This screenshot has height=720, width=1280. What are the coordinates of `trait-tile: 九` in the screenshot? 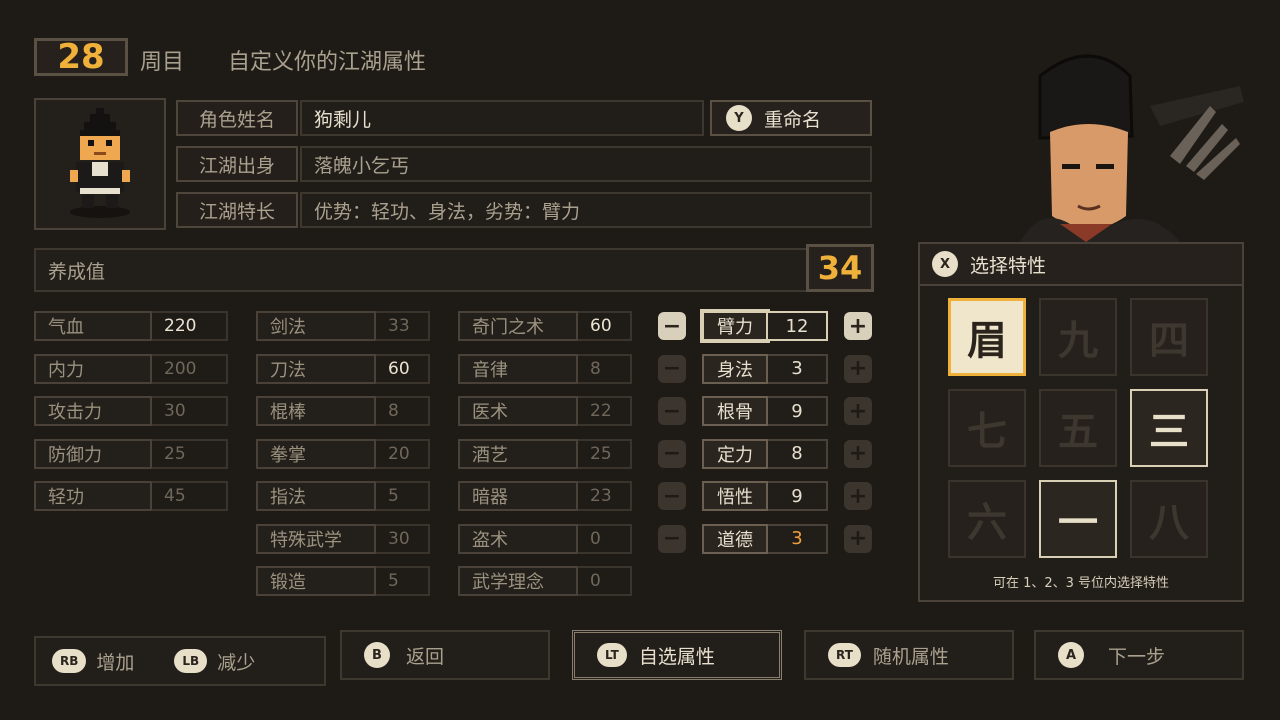 It's located at (1078, 337).